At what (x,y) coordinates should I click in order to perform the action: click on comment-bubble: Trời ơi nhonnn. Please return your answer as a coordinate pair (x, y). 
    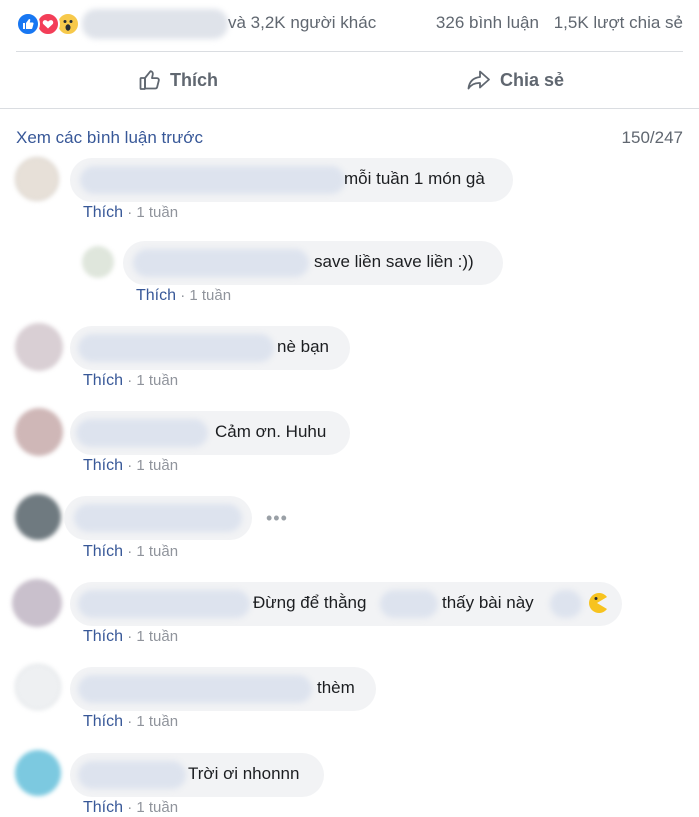
    Looking at the image, I should click on (197, 775).